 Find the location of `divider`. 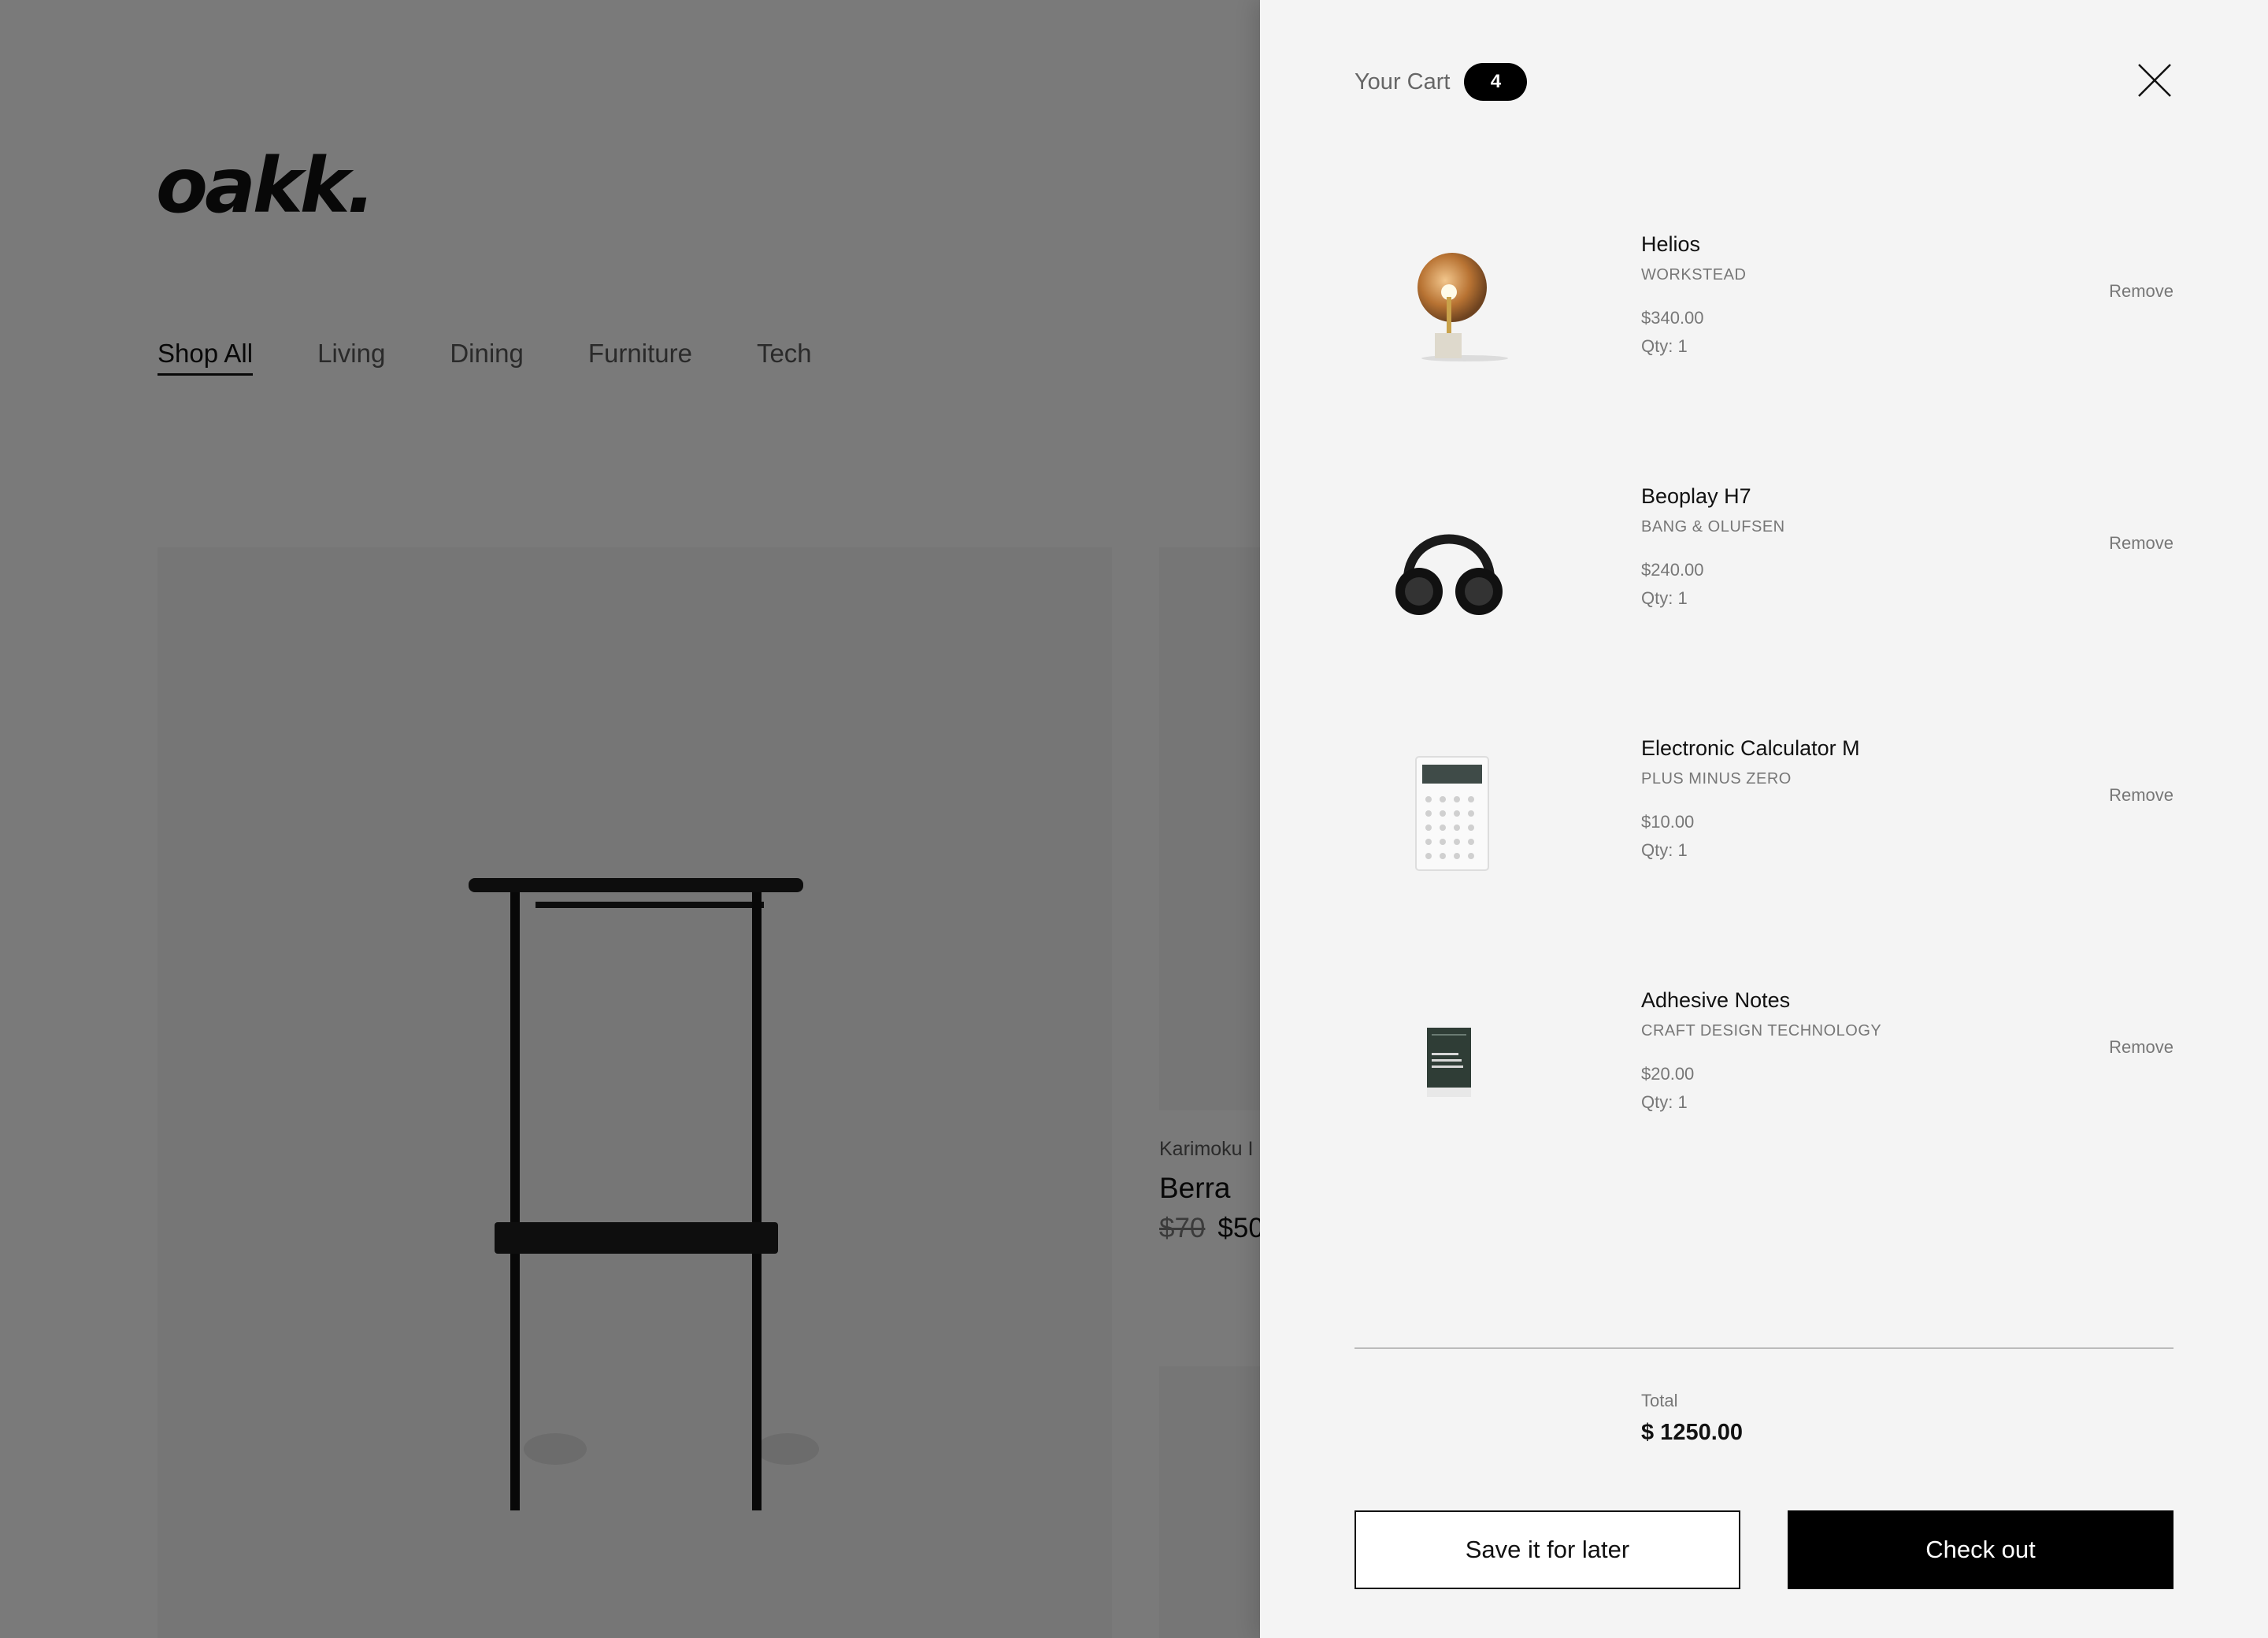

divider is located at coordinates (1764, 1348).